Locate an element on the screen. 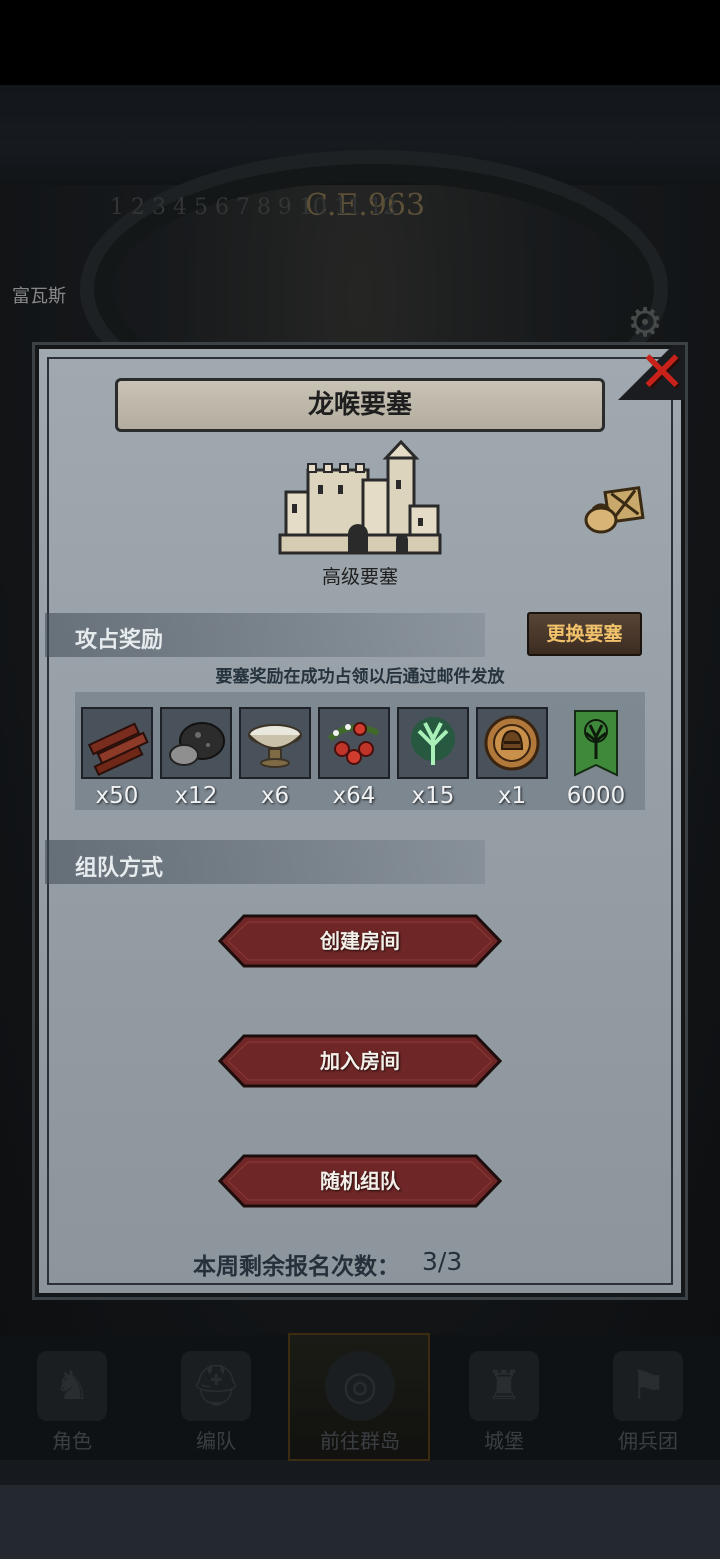 Image resolution: width=720 pixels, height=1559 pixels. create-room-label: 创建房间 is located at coordinates (360, 941).